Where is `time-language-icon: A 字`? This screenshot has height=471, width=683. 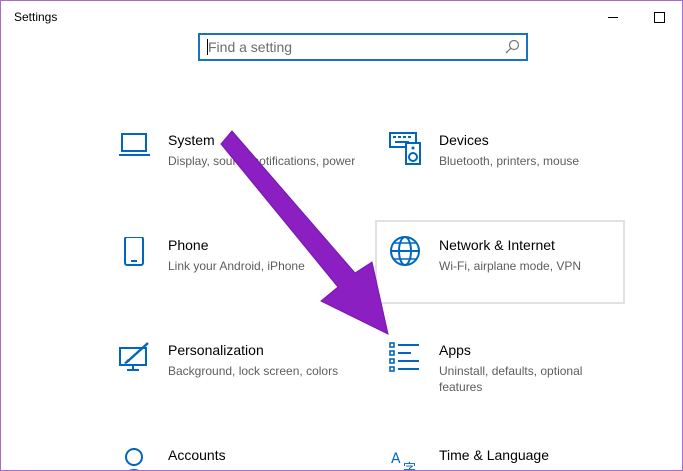
time-language-icon: A 字 is located at coordinates (403, 461).